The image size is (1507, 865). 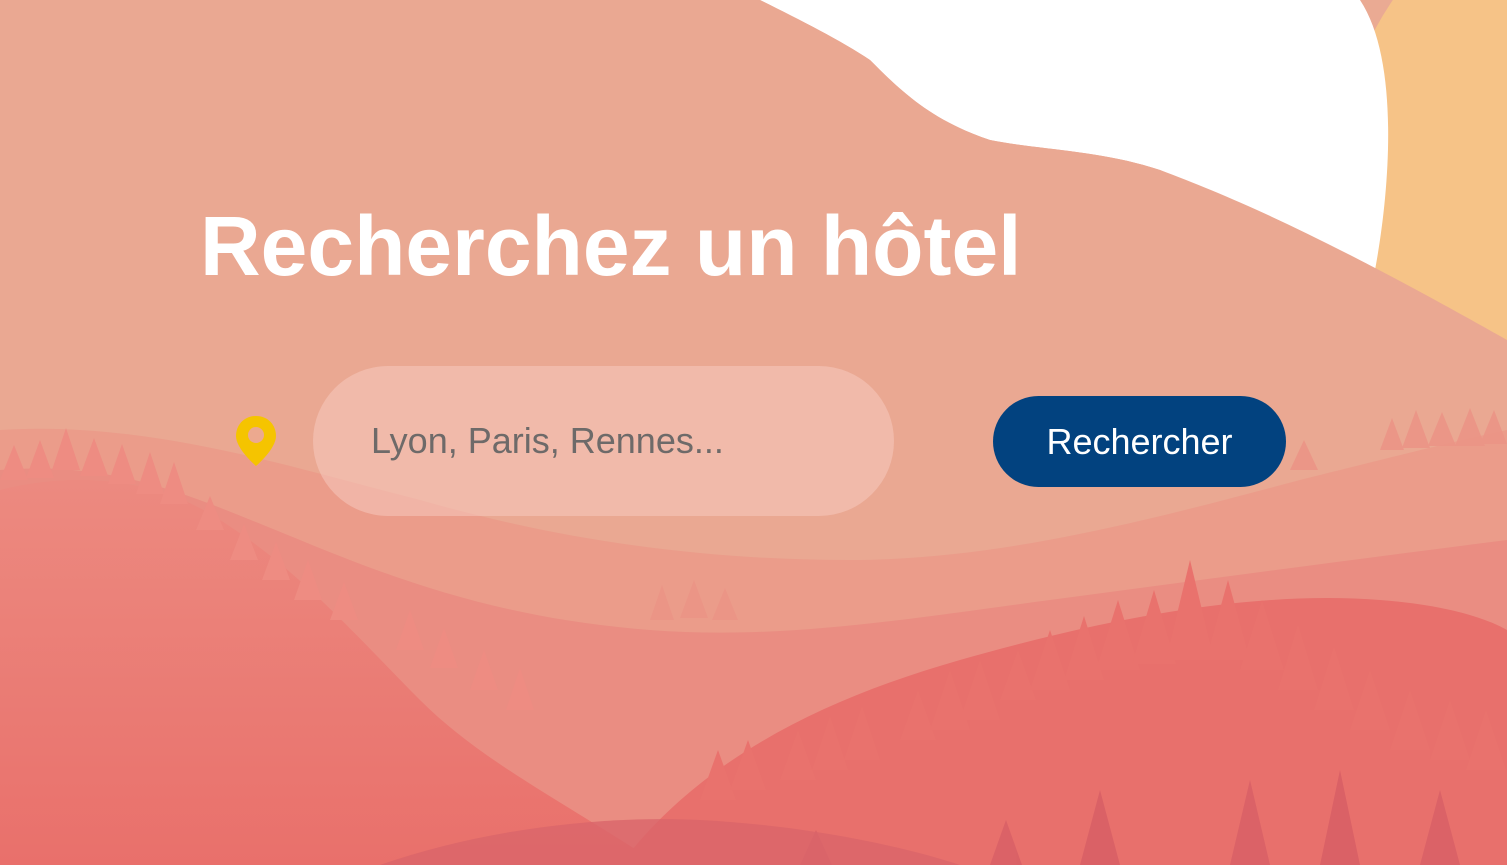 What do you see at coordinates (603, 441) in the screenshot?
I see `search-input` at bounding box center [603, 441].